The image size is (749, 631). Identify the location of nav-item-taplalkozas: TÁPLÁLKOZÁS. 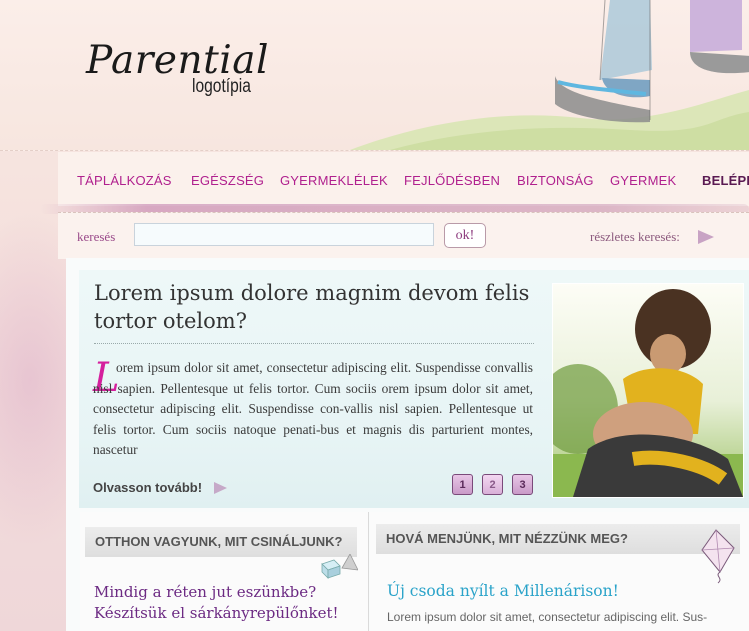
(124, 180).